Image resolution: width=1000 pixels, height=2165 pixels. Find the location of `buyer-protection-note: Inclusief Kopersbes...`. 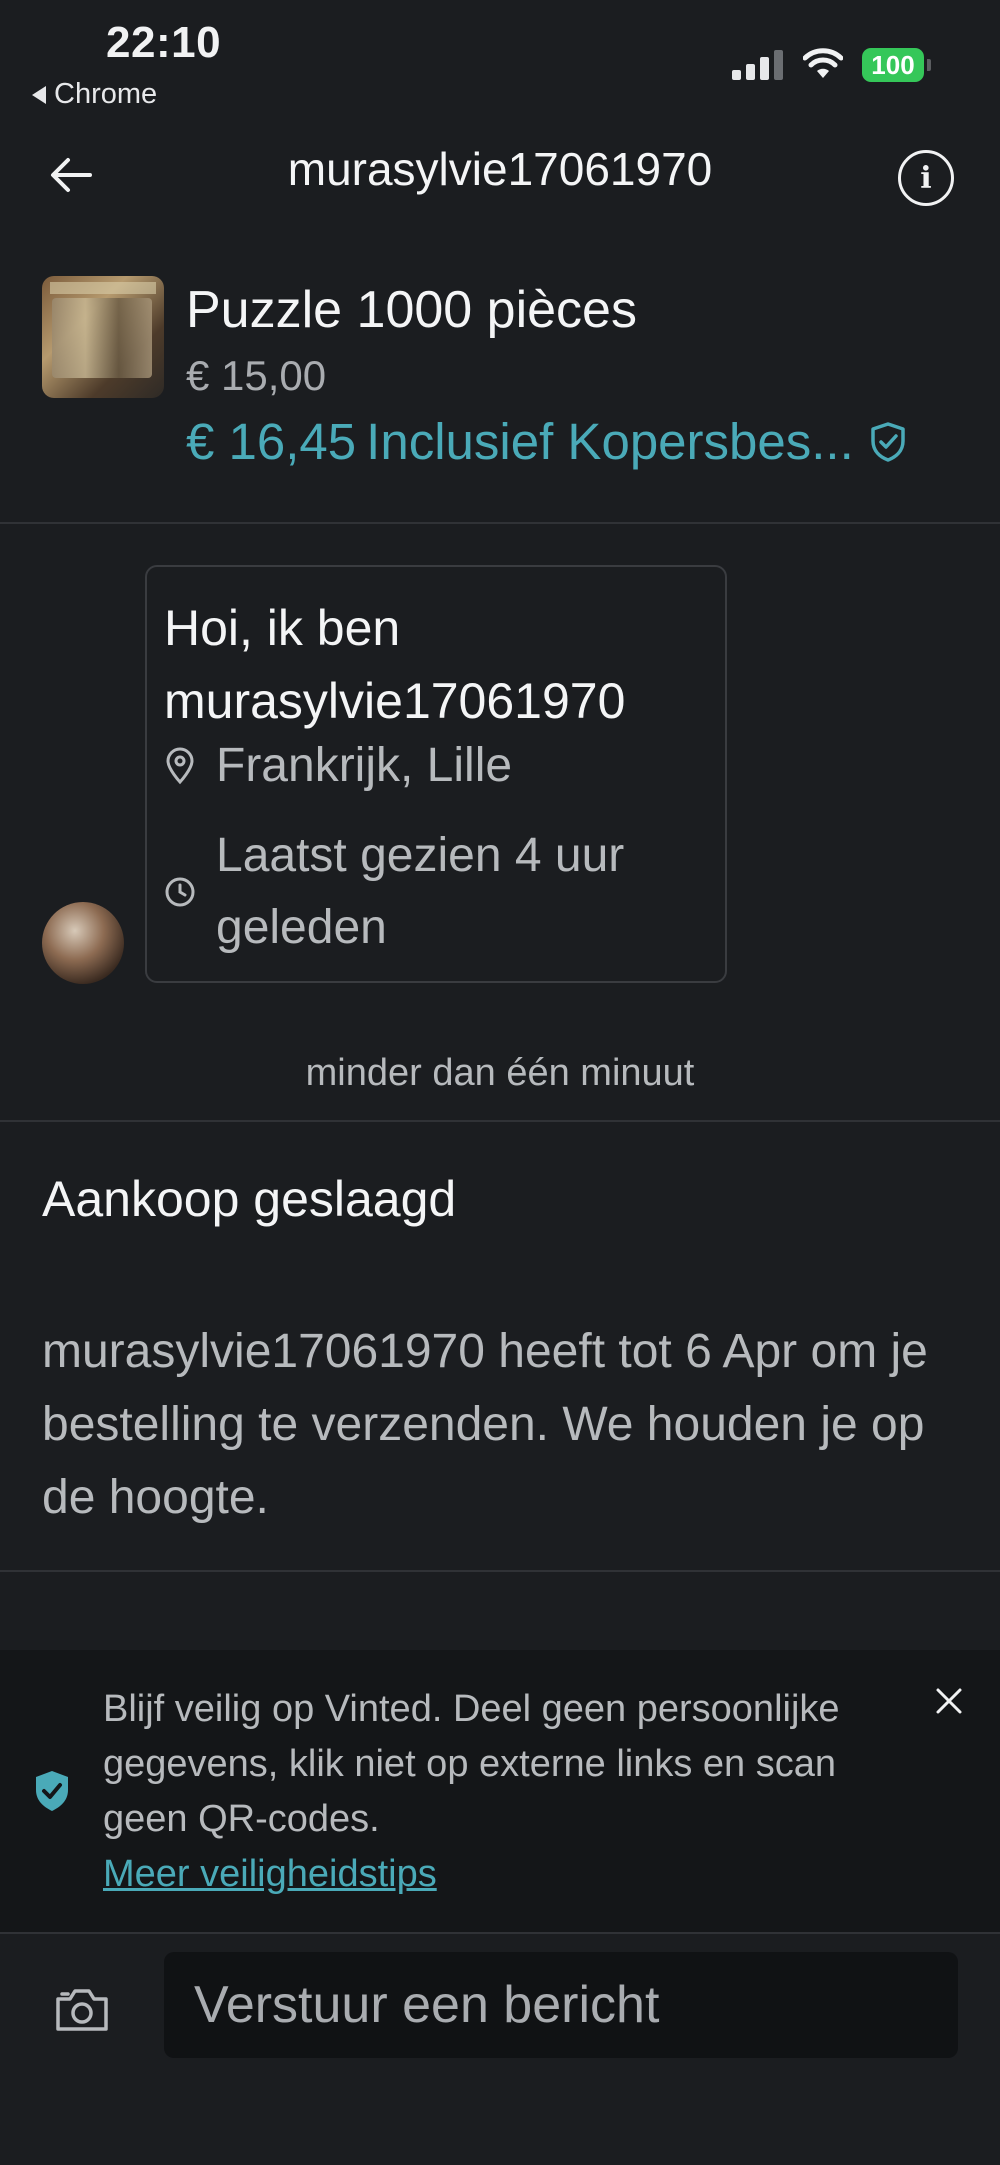

buyer-protection-note: Inclusief Kopersbes... is located at coordinates (610, 441).